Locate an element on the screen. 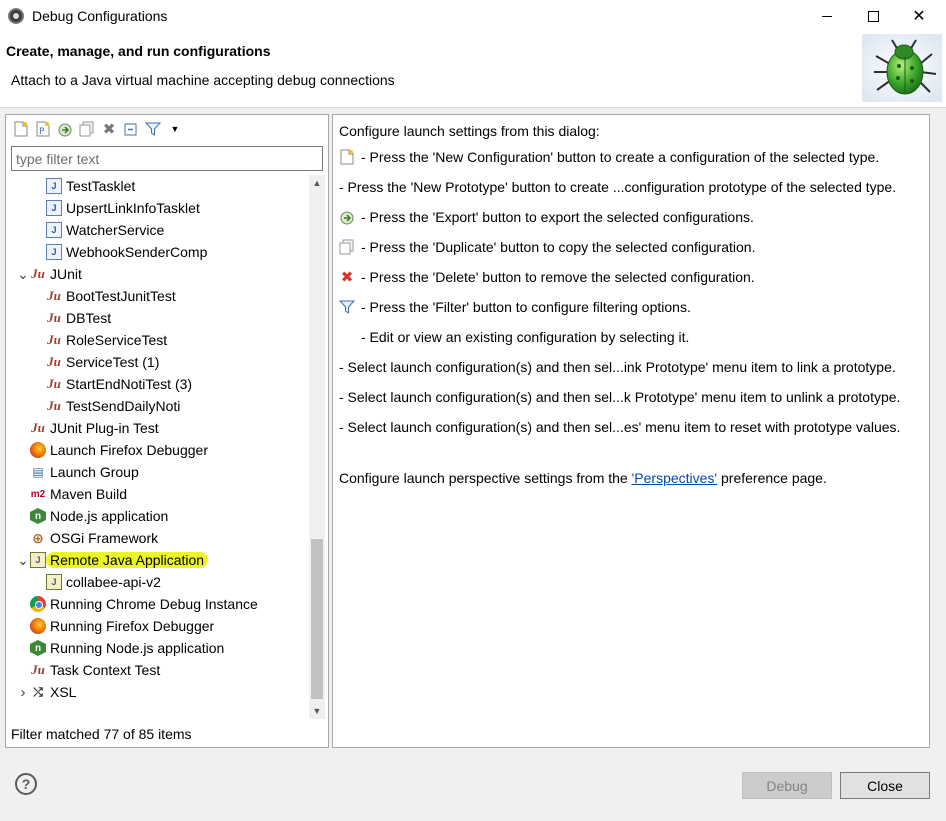  tree-item-label: WatcherService is located at coordinates (115, 230).